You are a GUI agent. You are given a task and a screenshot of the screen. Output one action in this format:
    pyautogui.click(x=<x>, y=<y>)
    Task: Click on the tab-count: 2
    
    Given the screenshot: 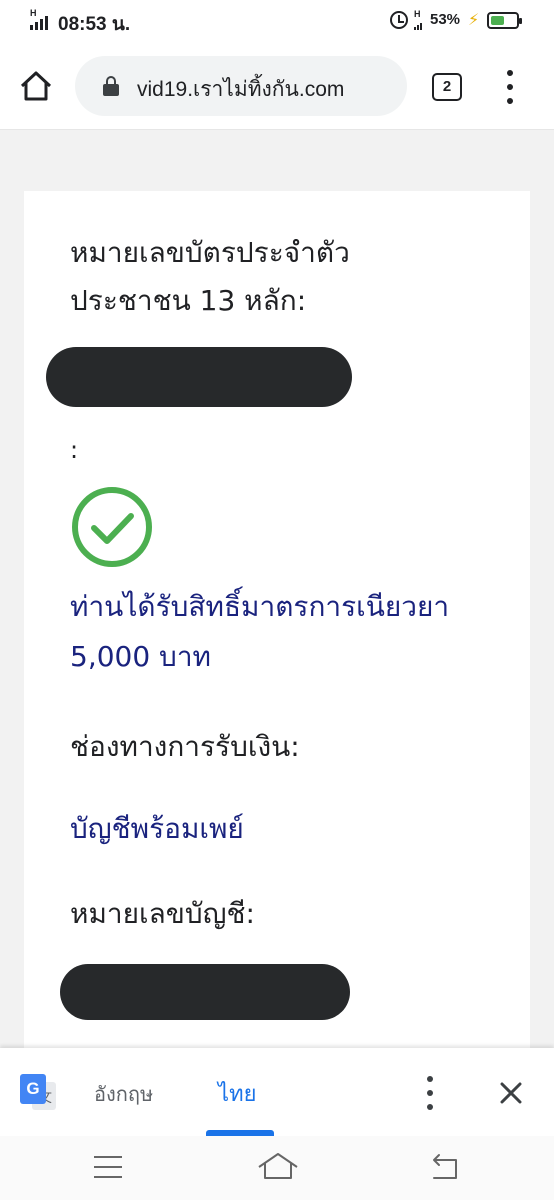 What is the action you would take?
    pyautogui.click(x=447, y=86)
    